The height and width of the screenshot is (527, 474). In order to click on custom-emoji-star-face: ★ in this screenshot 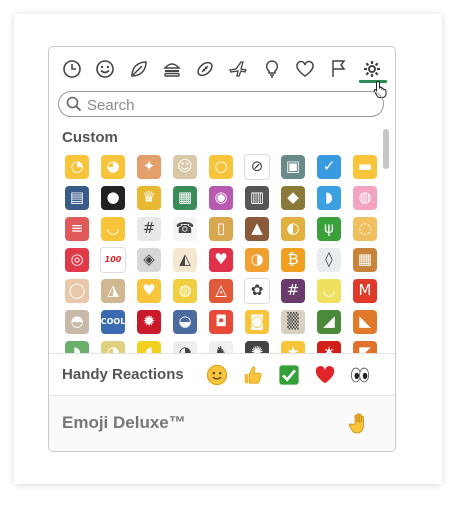, I will do `click(293, 345)`.